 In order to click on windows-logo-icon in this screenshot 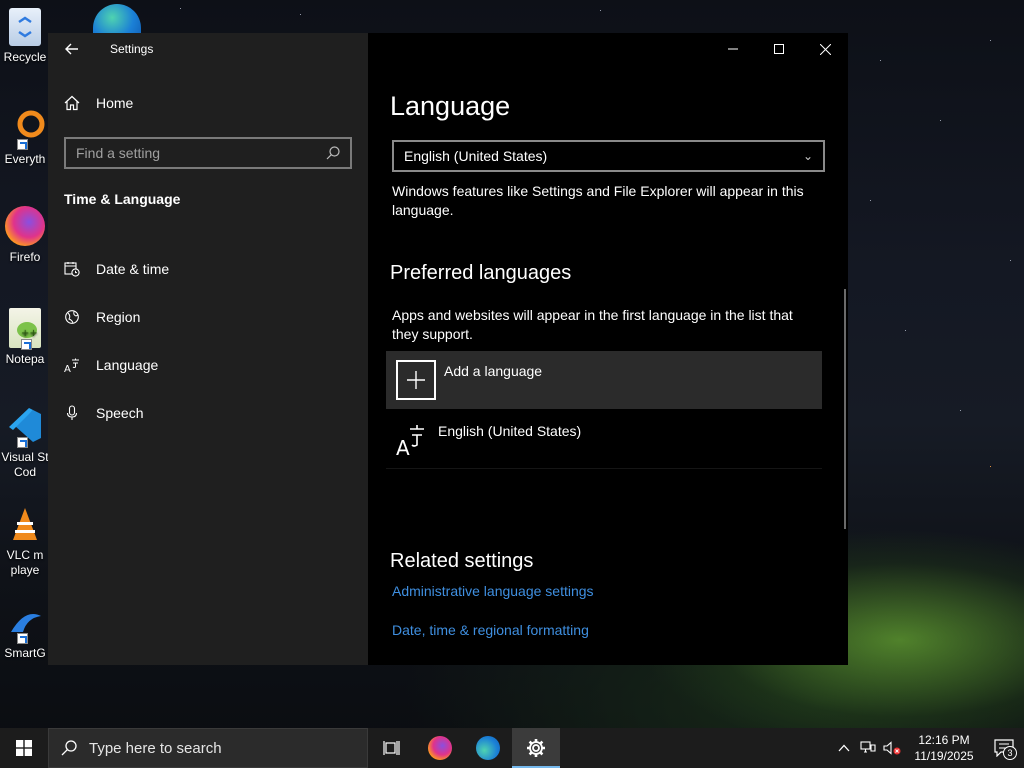, I will do `click(24, 748)`.